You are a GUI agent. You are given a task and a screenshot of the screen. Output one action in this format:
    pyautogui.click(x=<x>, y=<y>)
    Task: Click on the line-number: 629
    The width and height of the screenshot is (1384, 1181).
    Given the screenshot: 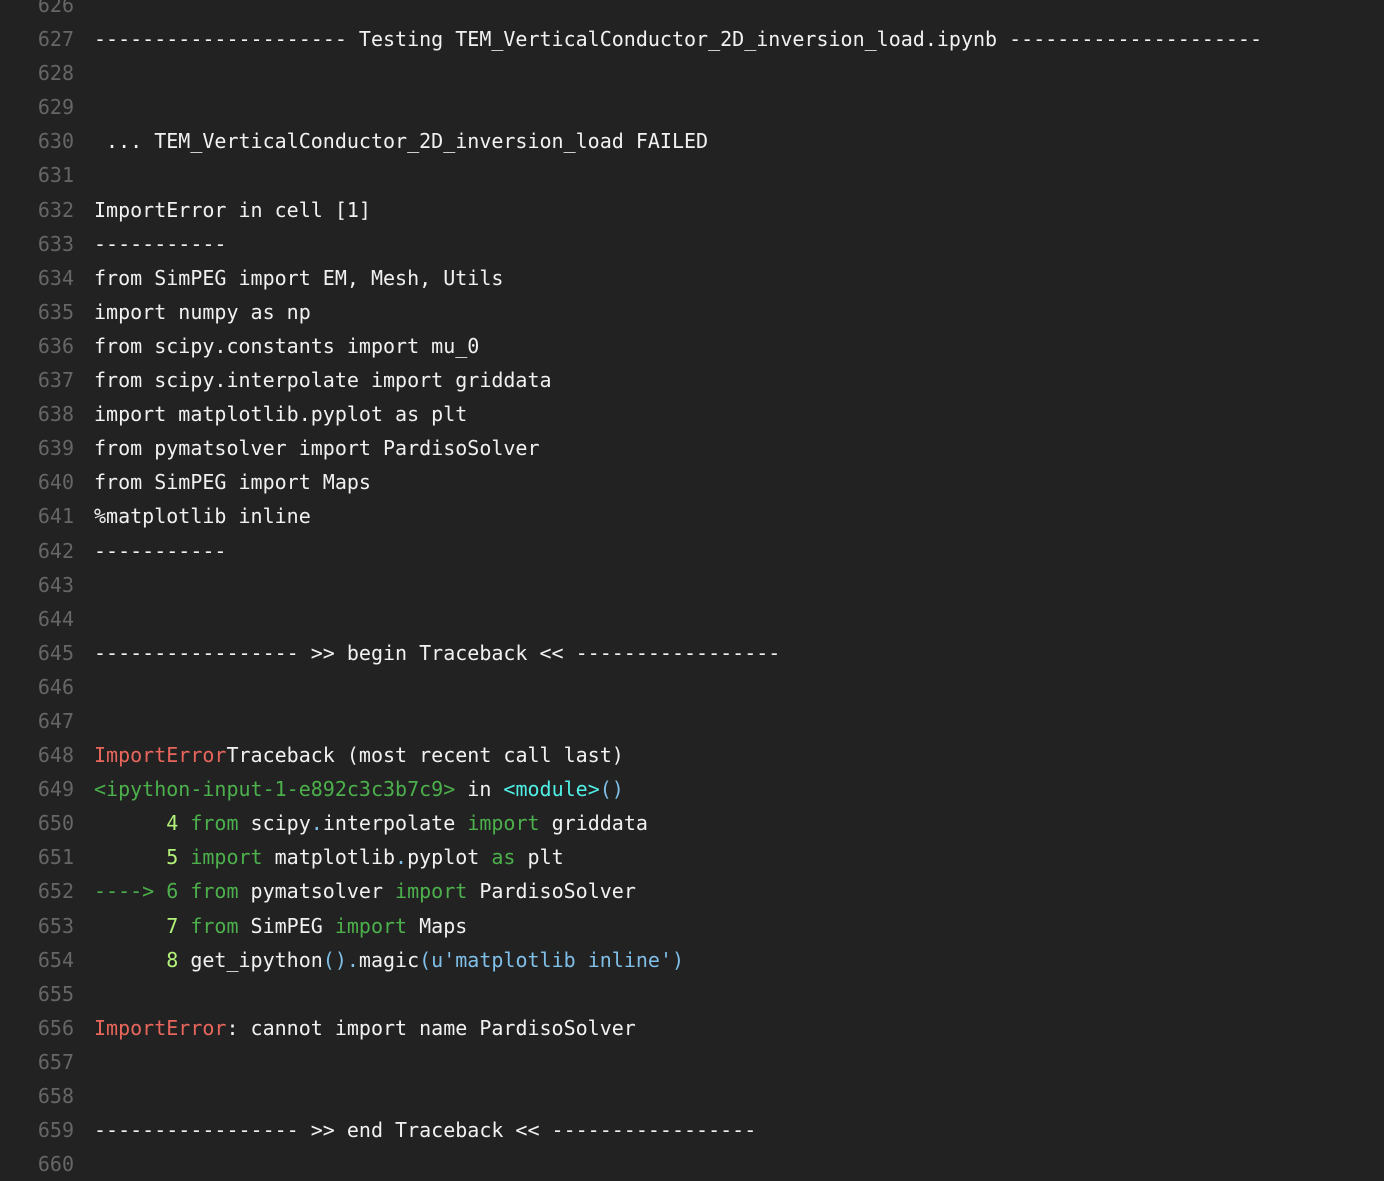 What is the action you would take?
    pyautogui.click(x=37, y=107)
    